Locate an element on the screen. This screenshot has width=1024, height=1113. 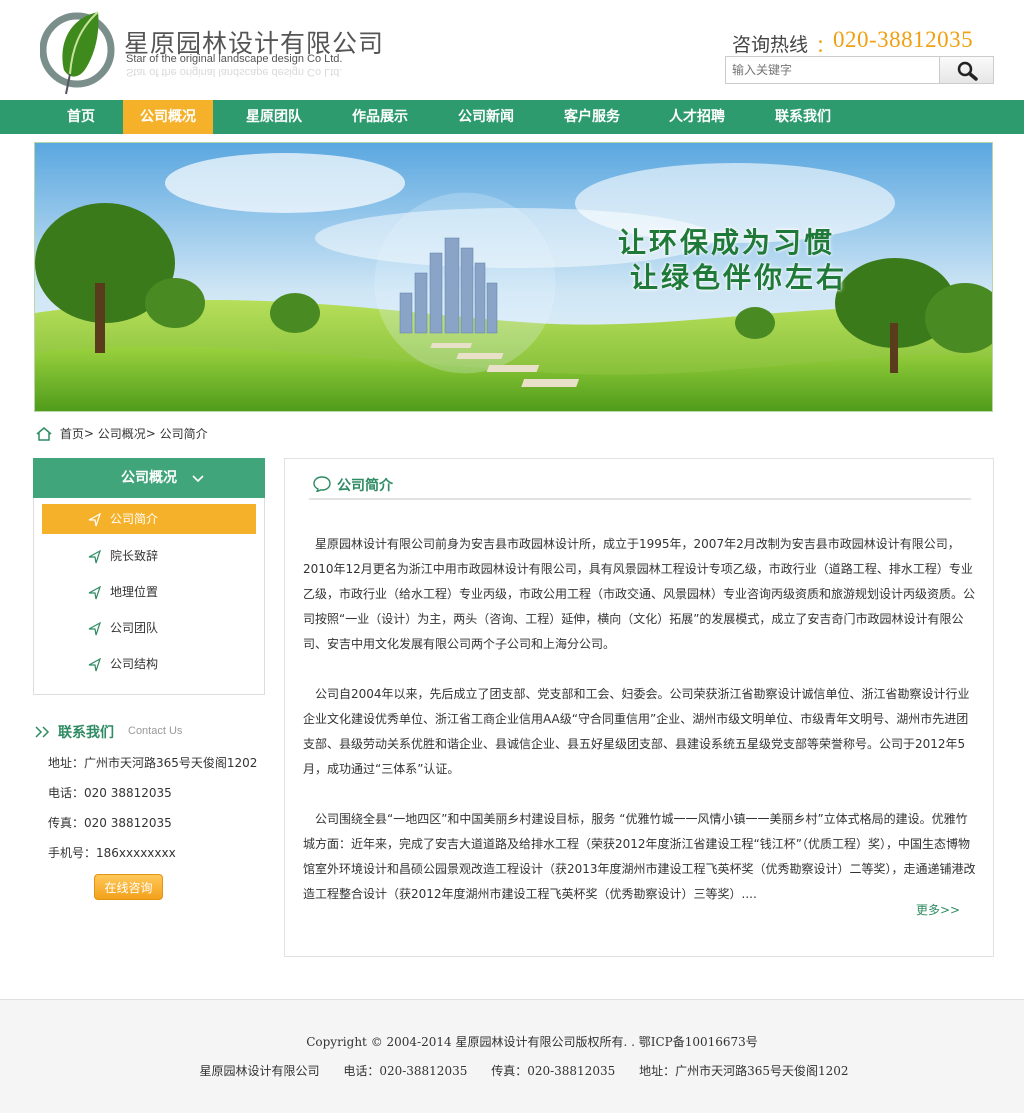
breadcrumb: 首页> 公司概况> 公司简介 is located at coordinates (122, 433).